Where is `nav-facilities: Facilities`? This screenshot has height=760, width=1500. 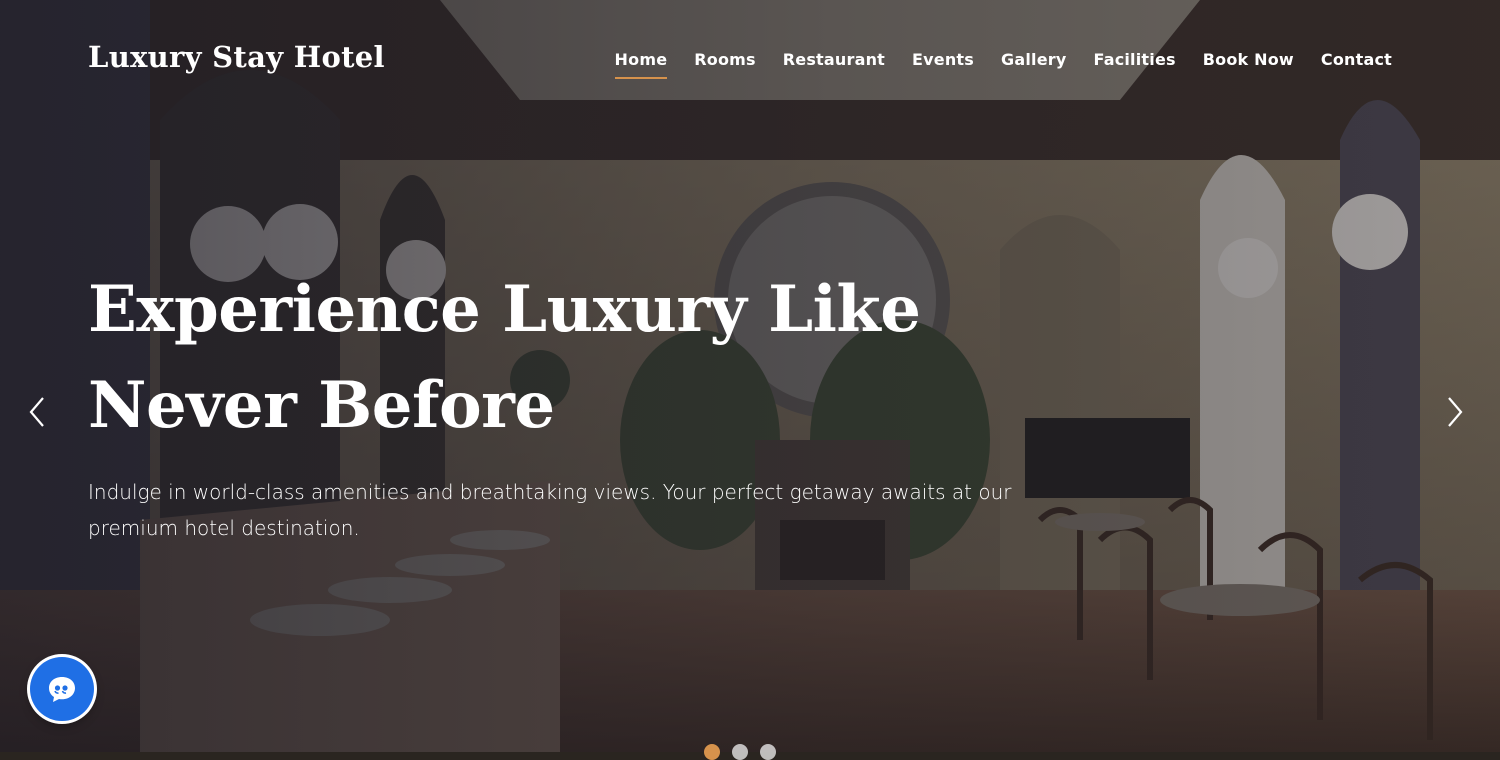 nav-facilities: Facilities is located at coordinates (1135, 64).